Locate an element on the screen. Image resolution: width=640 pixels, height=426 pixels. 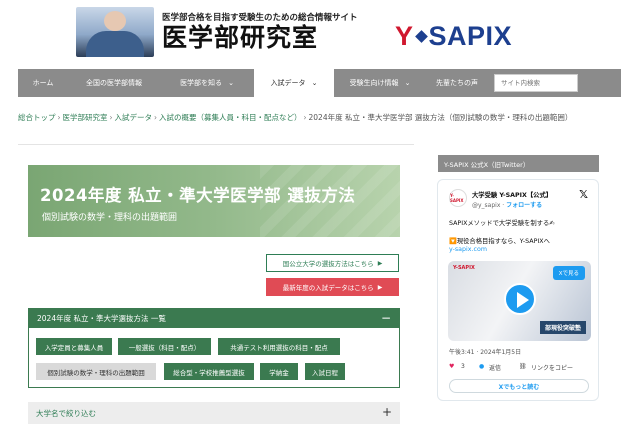
play-icon is located at coordinates (520, 299).